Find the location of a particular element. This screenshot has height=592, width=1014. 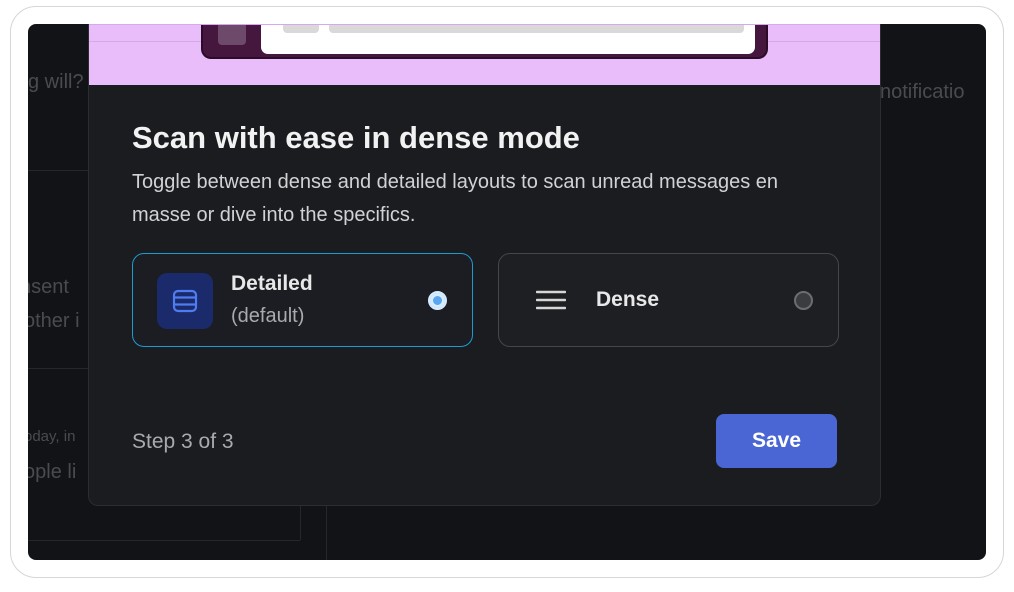

layout-option-dense: Dense is located at coordinates (668, 300).